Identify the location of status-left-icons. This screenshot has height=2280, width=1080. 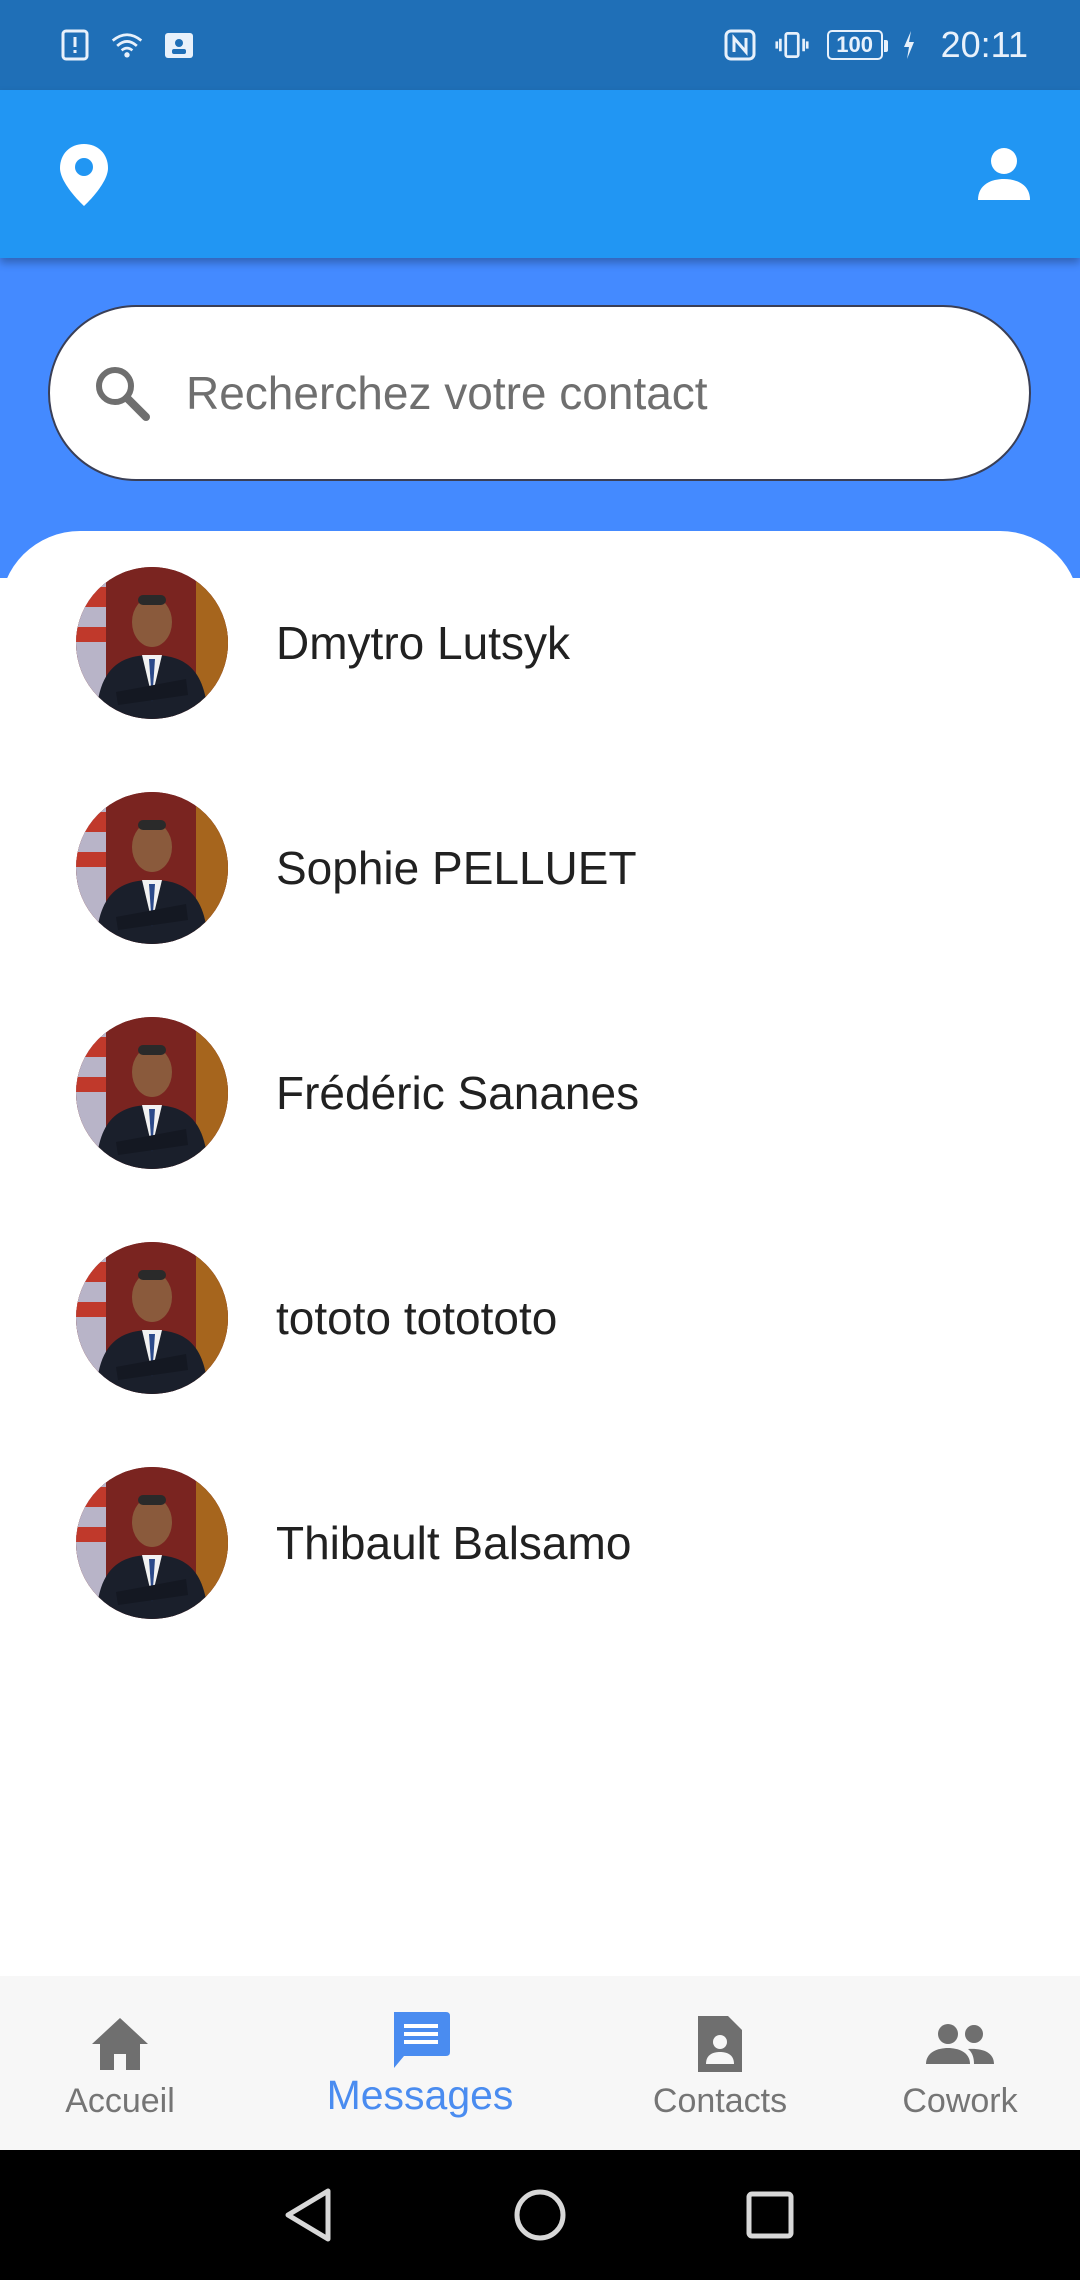
(127, 45).